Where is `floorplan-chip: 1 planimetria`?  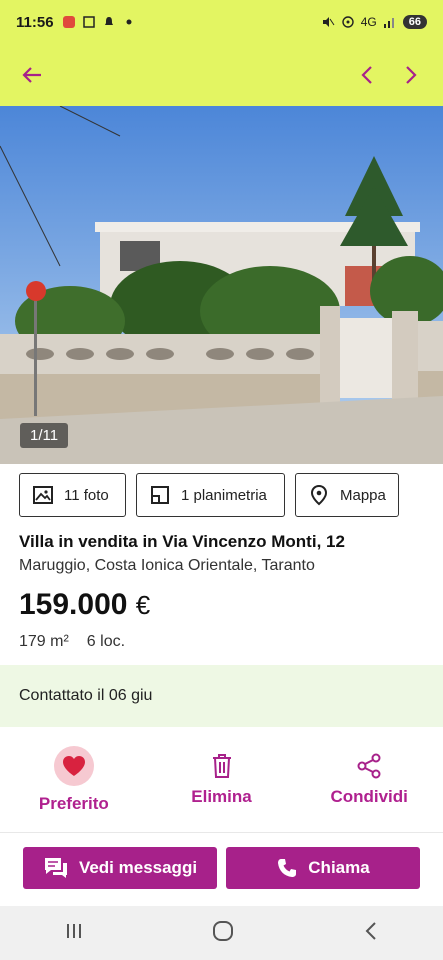 floorplan-chip: 1 planimetria is located at coordinates (210, 495).